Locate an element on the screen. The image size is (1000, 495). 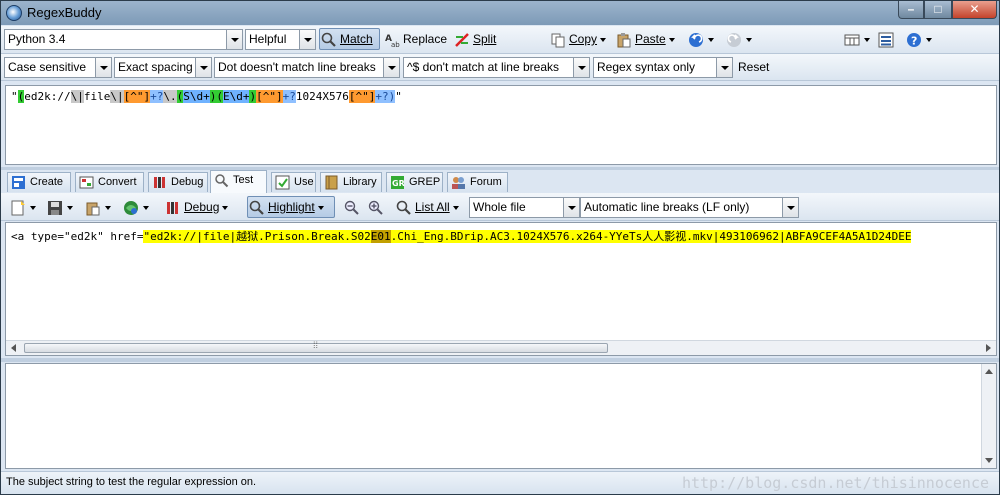
tab-test: Test is located at coordinates (238, 181).